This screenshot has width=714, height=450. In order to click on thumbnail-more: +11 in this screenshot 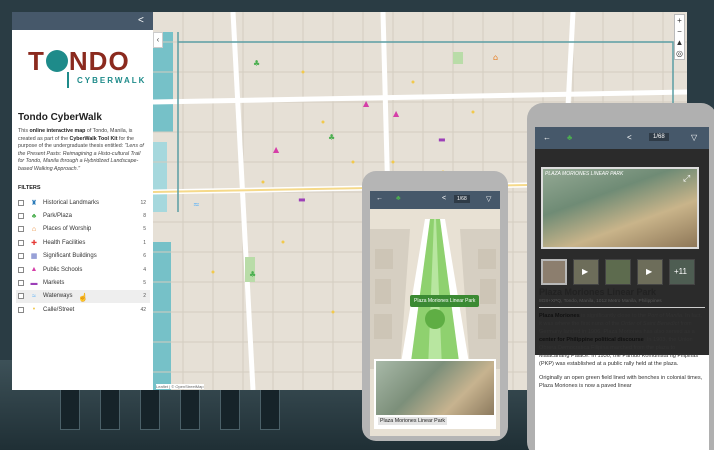, I will do `click(682, 272)`.